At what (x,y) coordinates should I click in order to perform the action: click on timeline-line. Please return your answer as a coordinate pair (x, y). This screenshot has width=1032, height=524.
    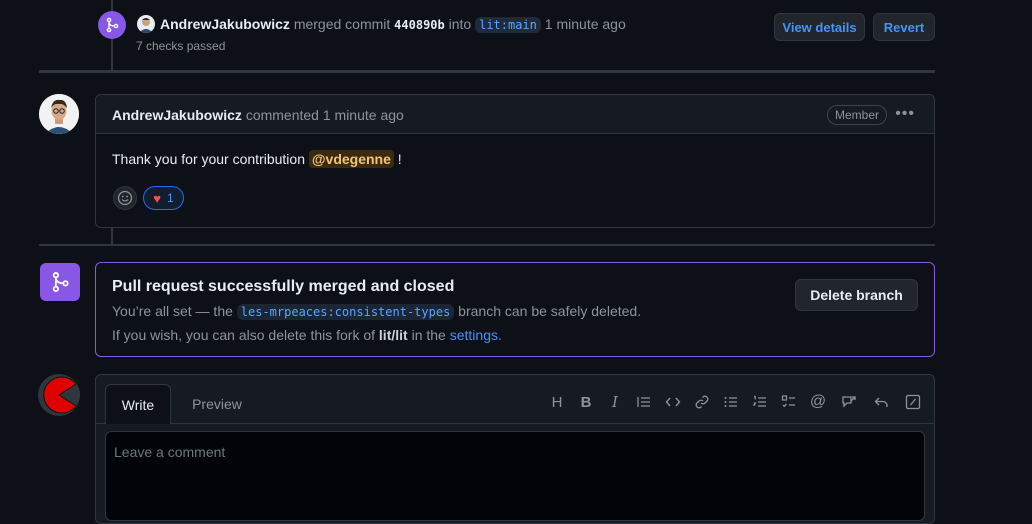
    Looking at the image, I should click on (112, 236).